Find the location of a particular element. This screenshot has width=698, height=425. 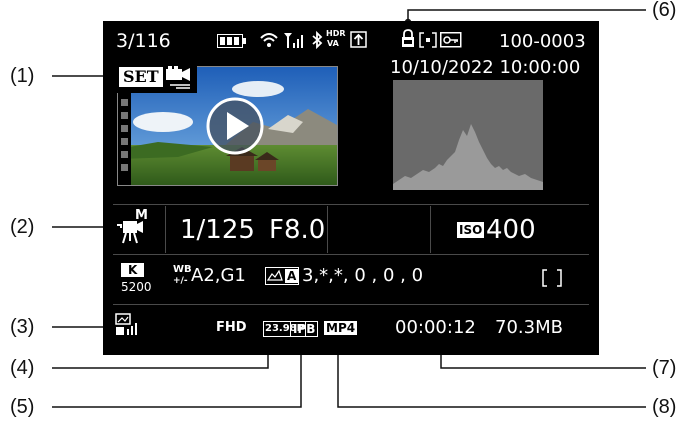

wb-shift: A2,G1 is located at coordinates (218, 275).